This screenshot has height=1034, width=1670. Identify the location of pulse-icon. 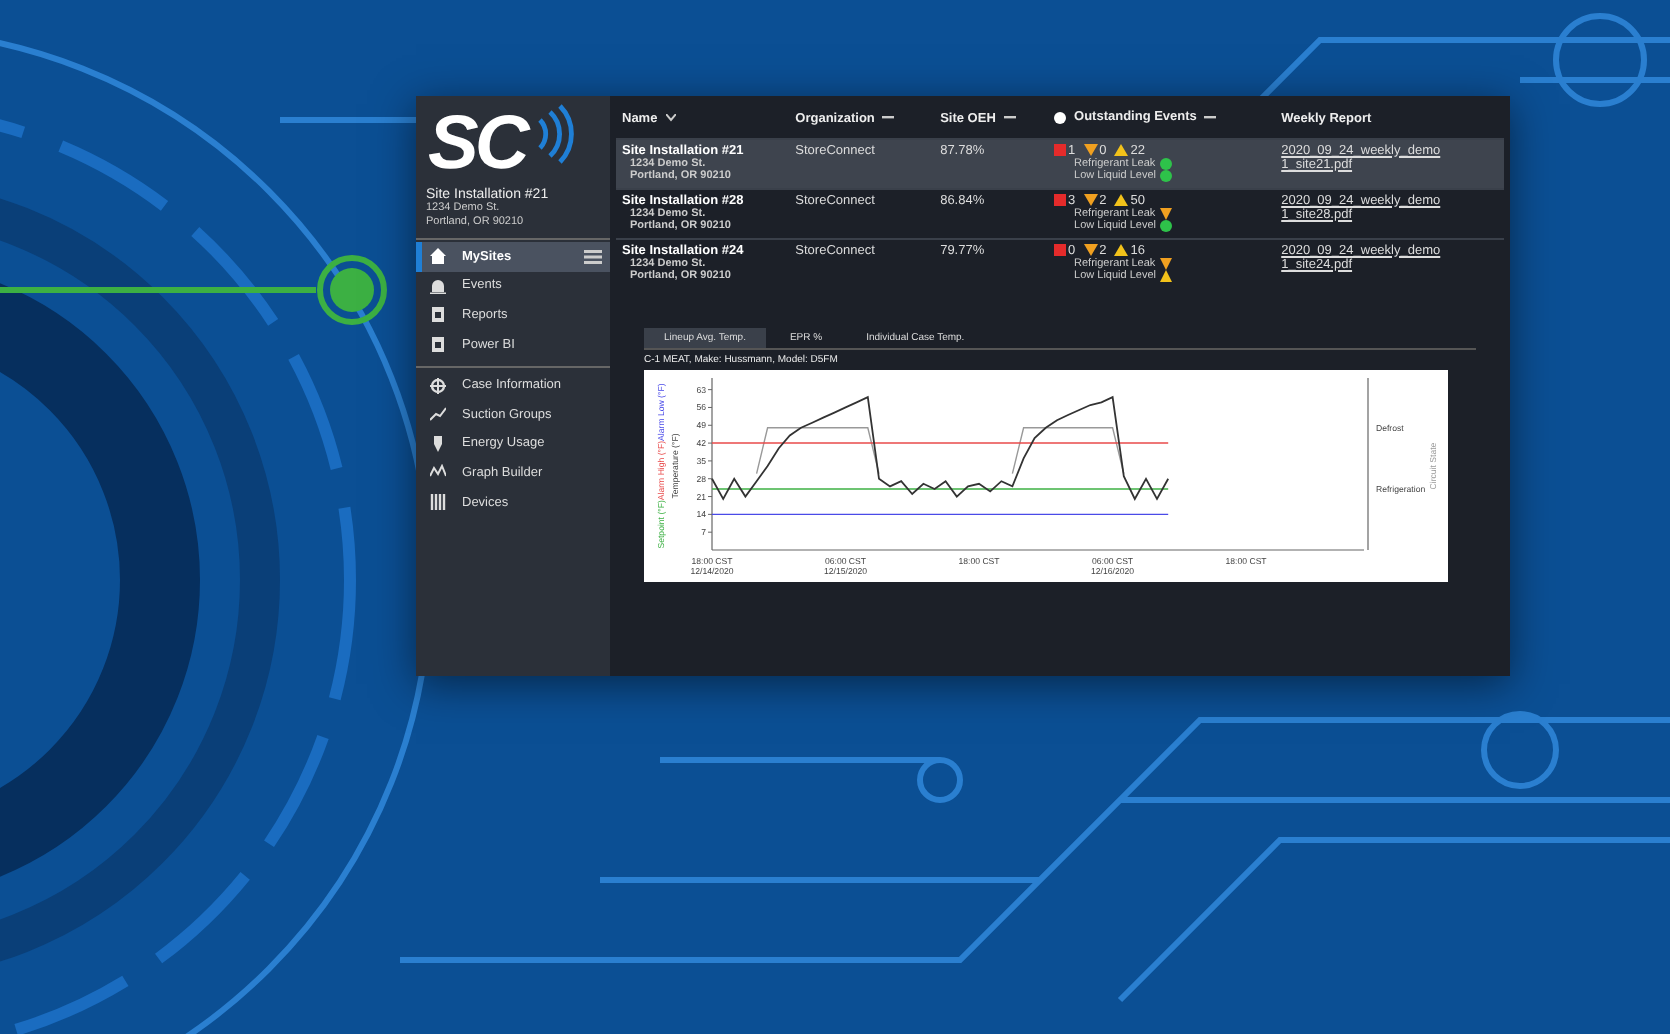
(438, 472).